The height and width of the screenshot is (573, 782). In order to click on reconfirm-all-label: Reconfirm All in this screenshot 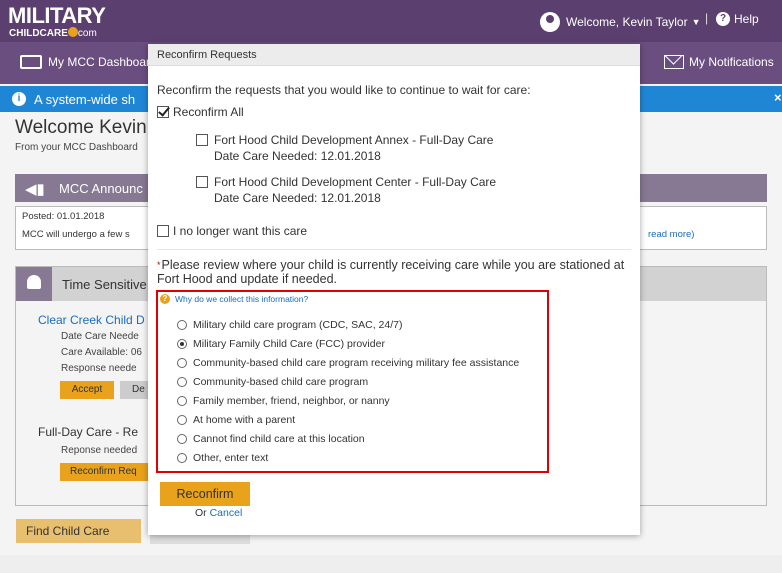, I will do `click(208, 112)`.